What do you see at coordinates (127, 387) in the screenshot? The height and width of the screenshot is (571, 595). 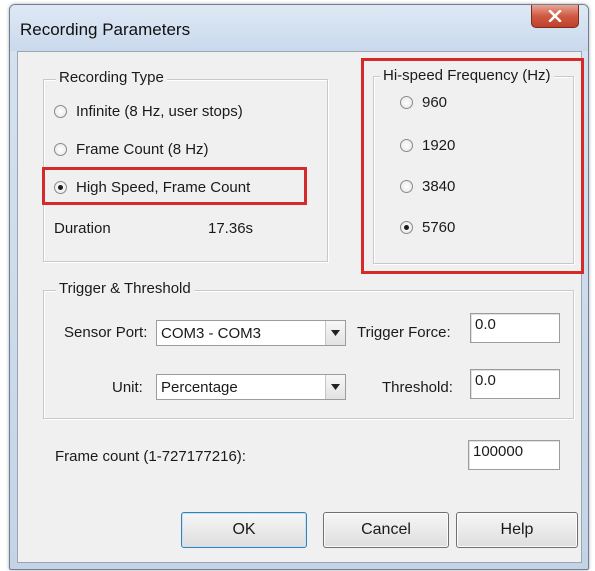 I see `unit-label: Unit:` at bounding box center [127, 387].